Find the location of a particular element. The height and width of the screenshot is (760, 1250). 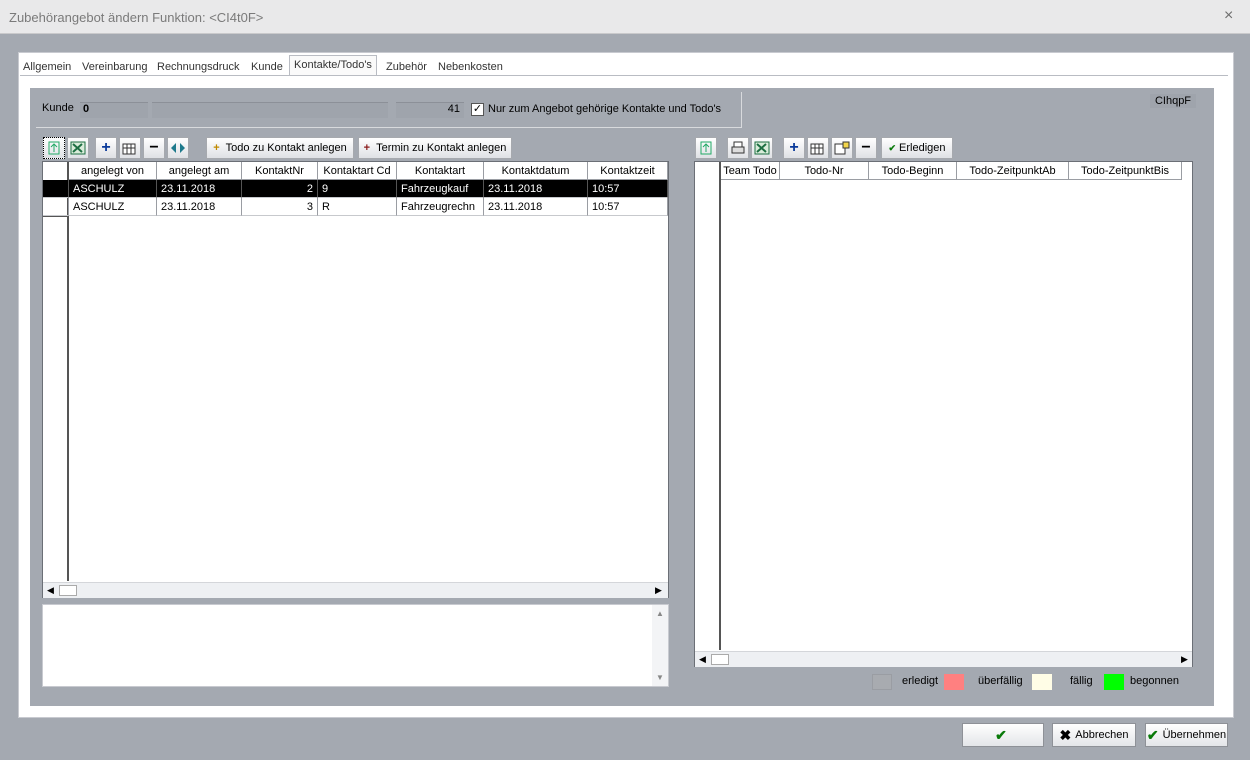

abbrechen-button: ✖ Abbrechen is located at coordinates (1094, 735).